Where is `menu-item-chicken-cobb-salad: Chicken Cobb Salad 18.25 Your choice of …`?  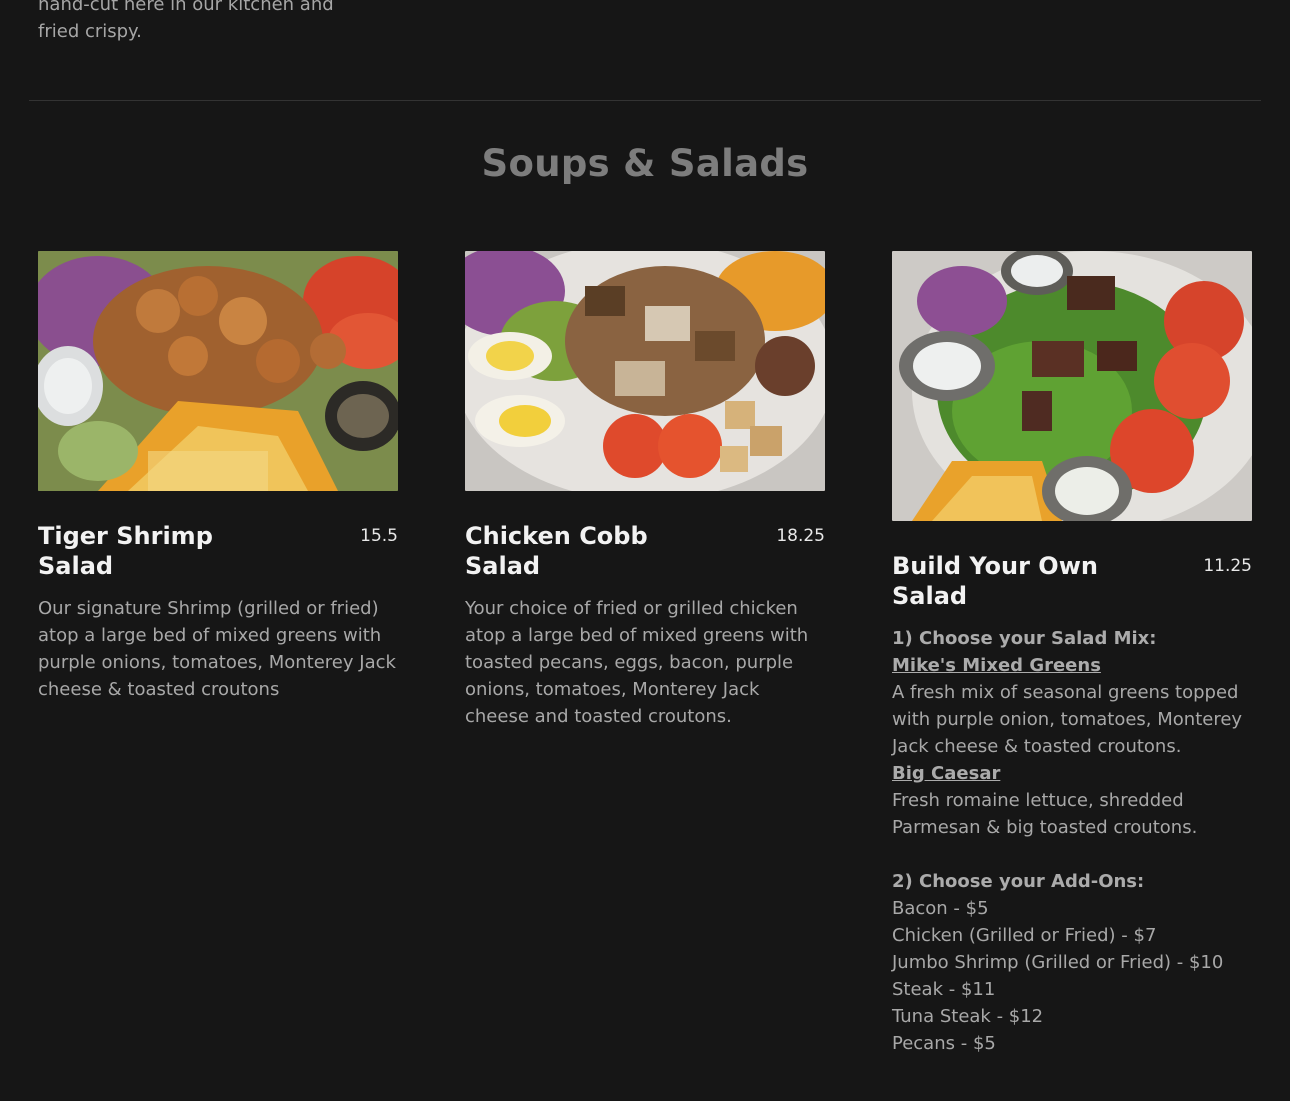 menu-item-chicken-cobb-salad: Chicken Cobb Salad 18.25 Your choice of … is located at coordinates (645, 490).